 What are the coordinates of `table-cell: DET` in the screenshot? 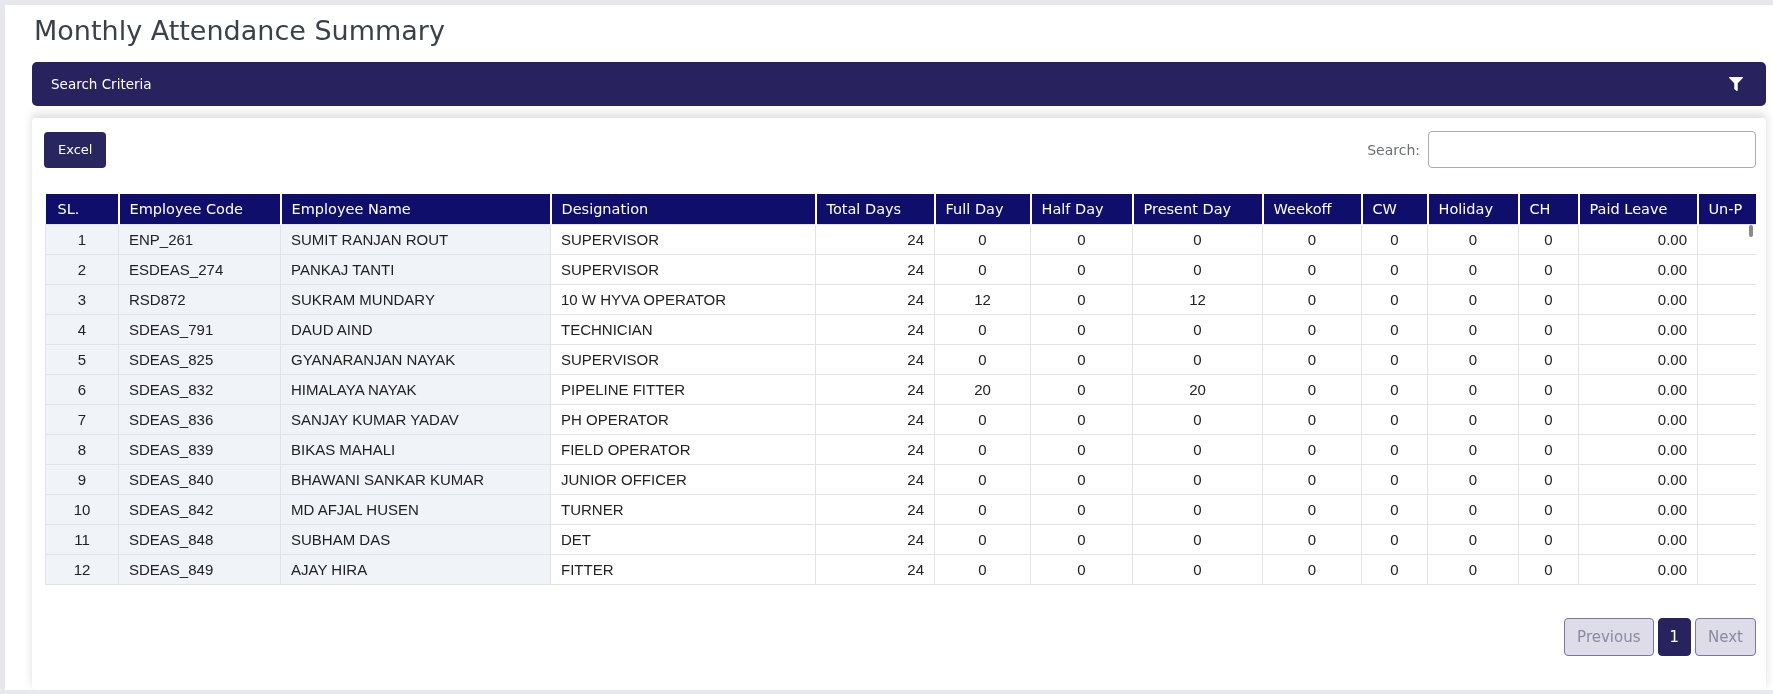 It's located at (683, 539).